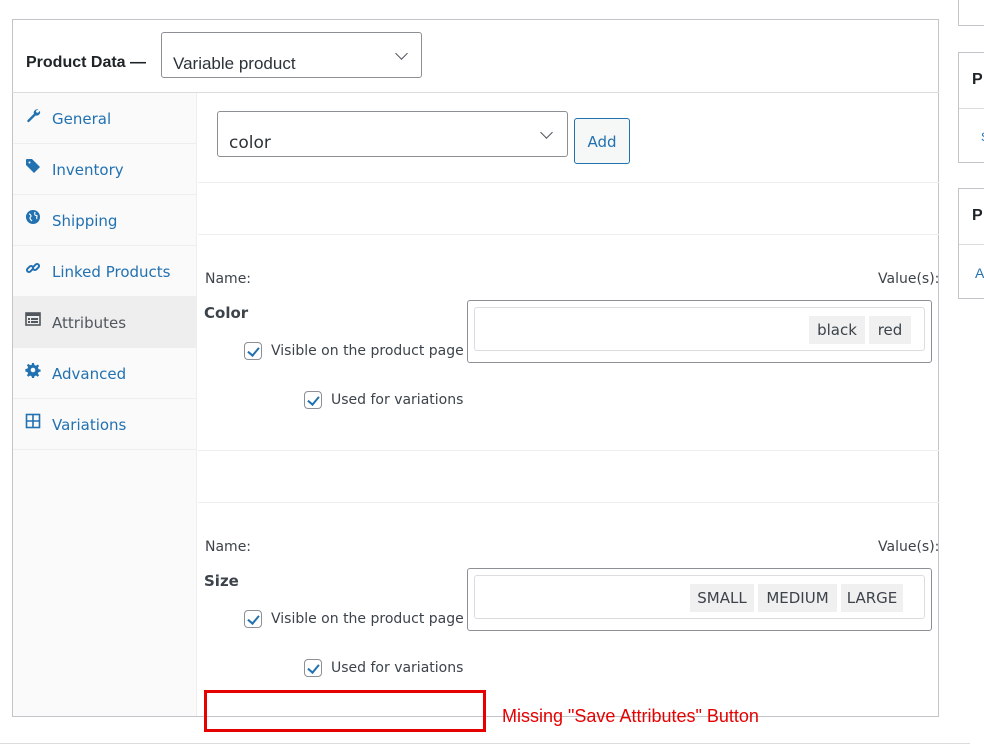  What do you see at coordinates (88, 170) in the screenshot?
I see `tab-inventory-label: Inventory` at bounding box center [88, 170].